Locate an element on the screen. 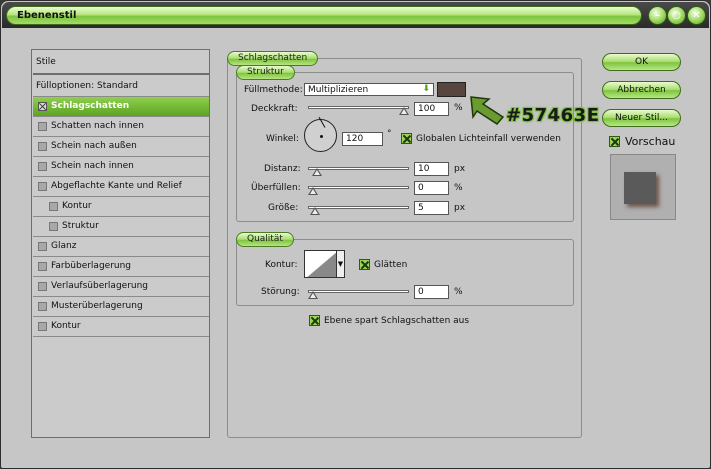 The height and width of the screenshot is (469, 711). style-item-label: Schatten nach innen is located at coordinates (97, 126).